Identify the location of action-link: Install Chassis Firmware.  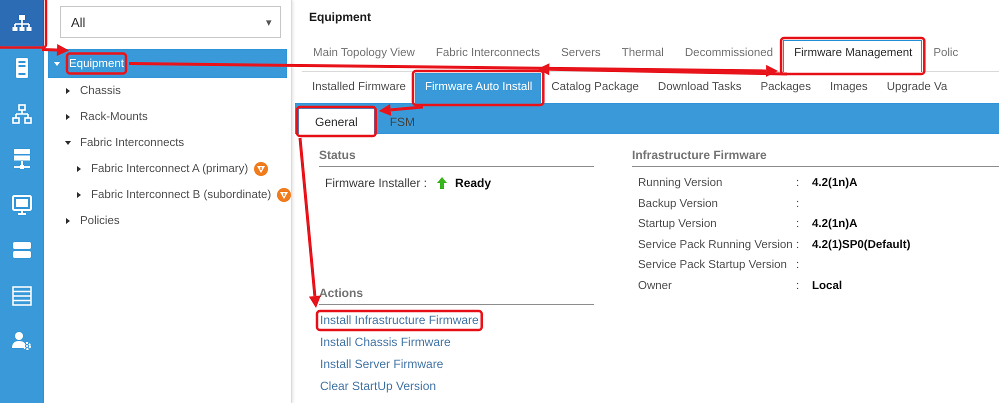
(385, 342).